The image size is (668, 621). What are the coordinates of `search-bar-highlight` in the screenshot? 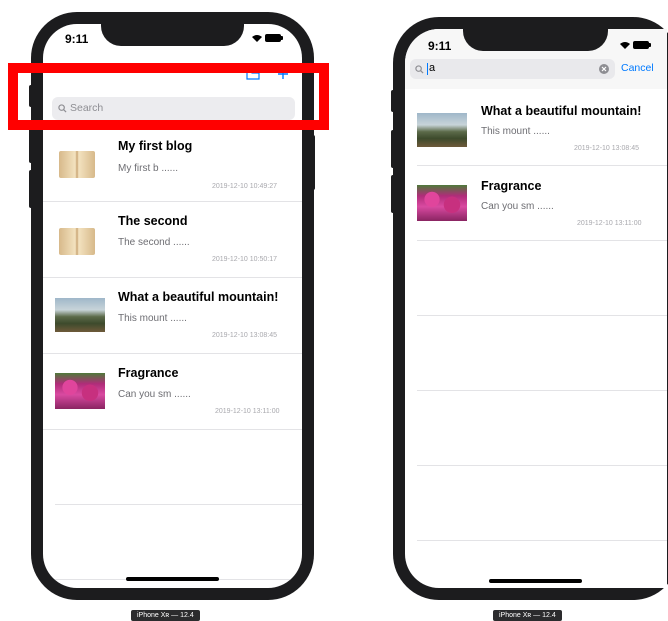 It's located at (168, 96).